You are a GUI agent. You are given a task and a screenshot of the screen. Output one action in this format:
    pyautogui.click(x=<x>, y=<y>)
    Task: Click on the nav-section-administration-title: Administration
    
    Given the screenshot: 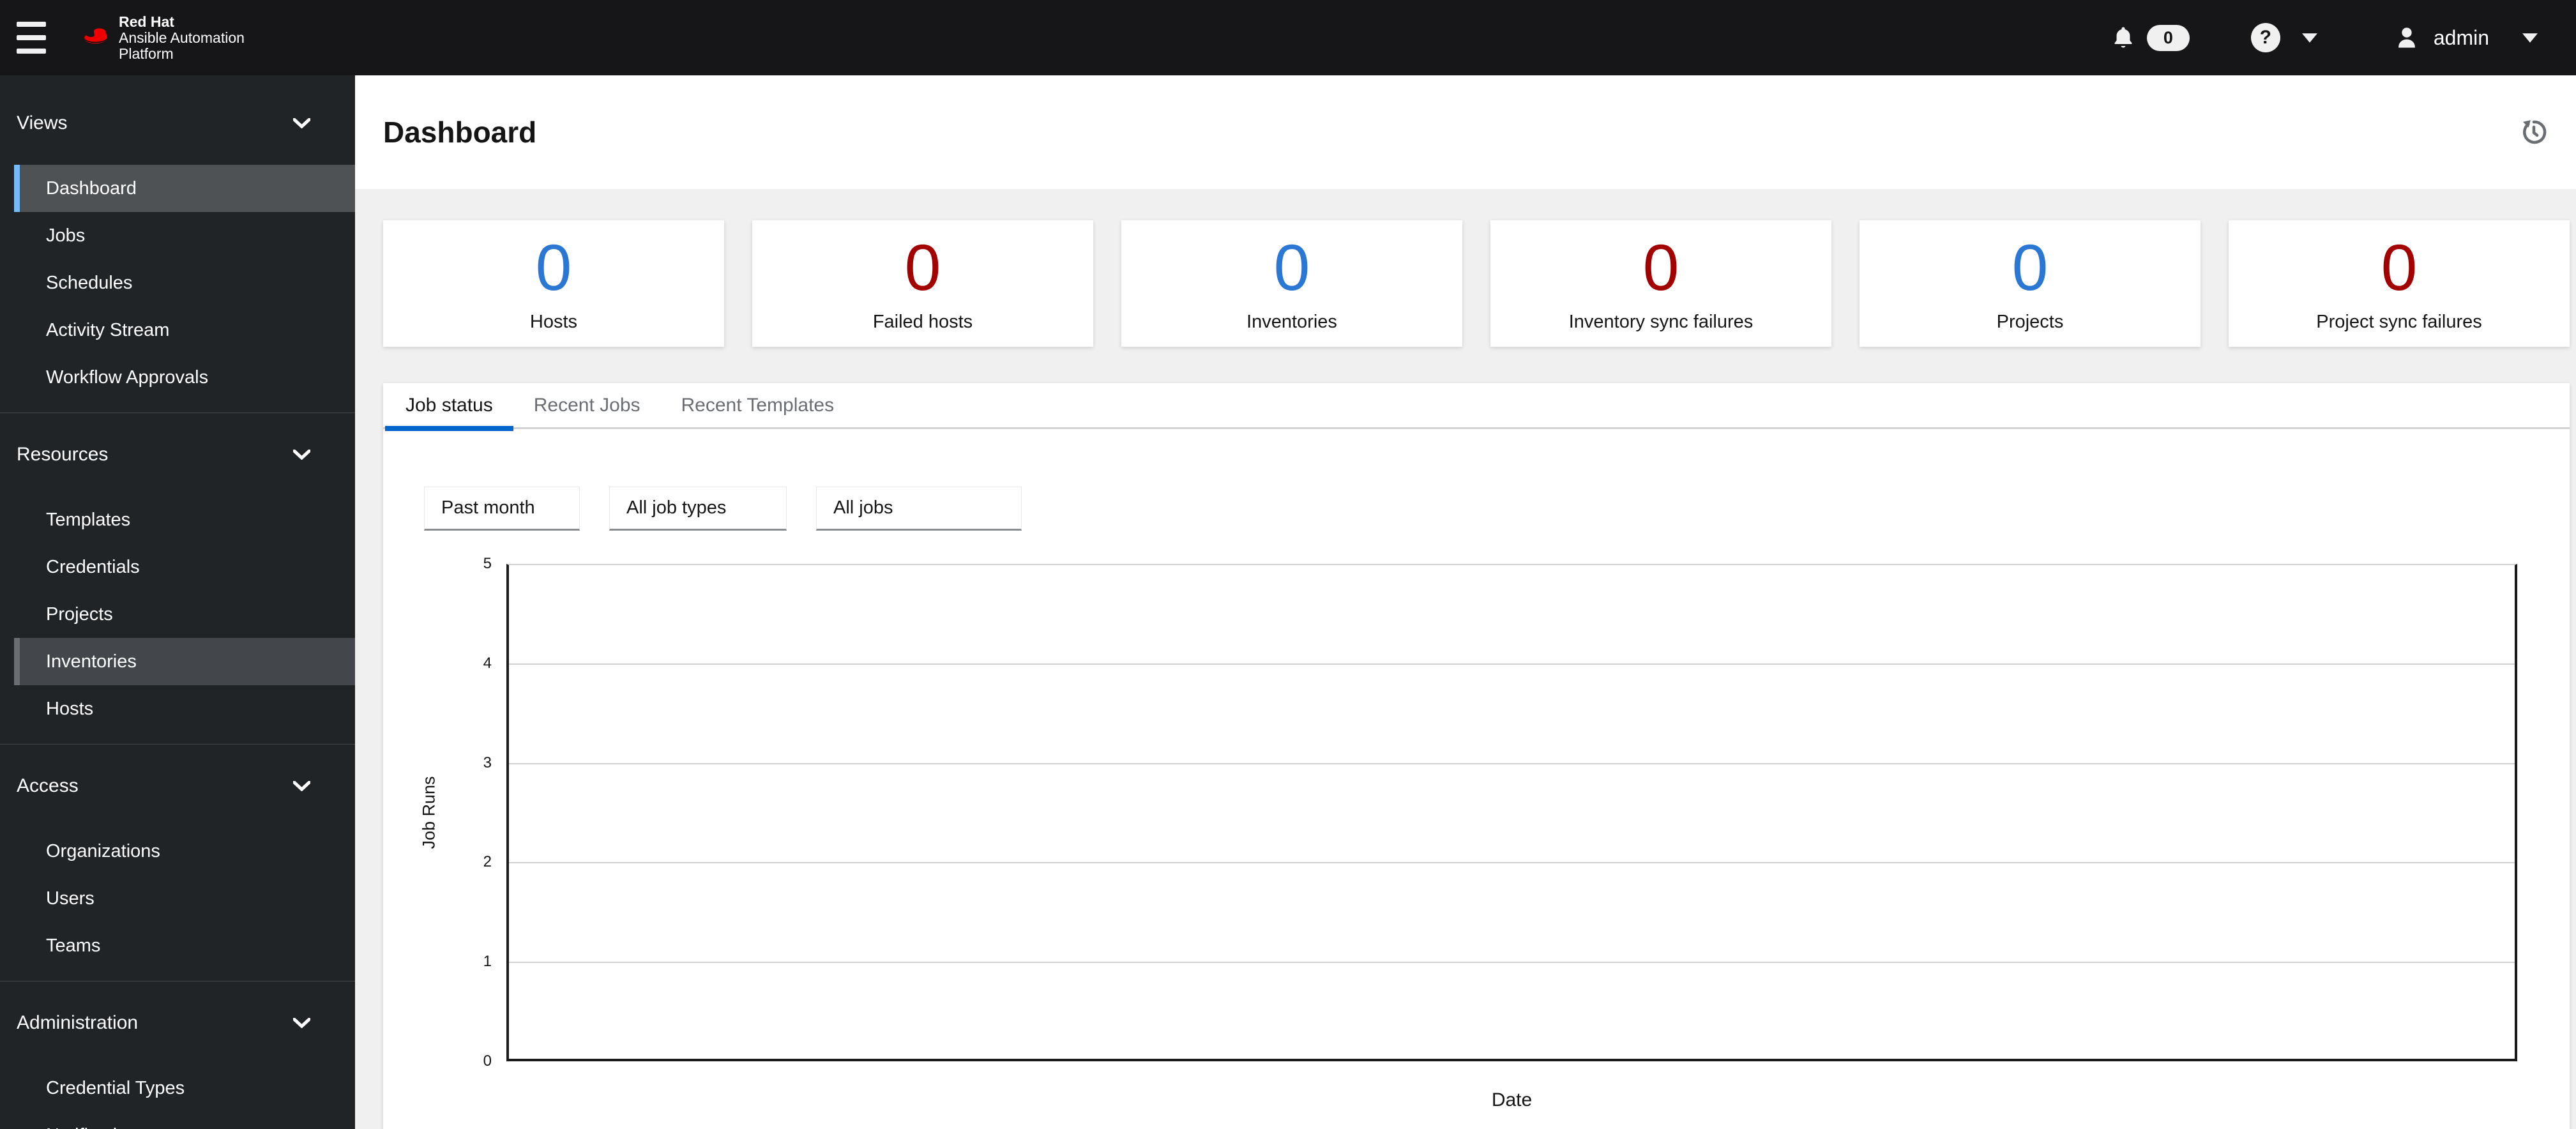 What is the action you would take?
    pyautogui.click(x=78, y=1022)
    